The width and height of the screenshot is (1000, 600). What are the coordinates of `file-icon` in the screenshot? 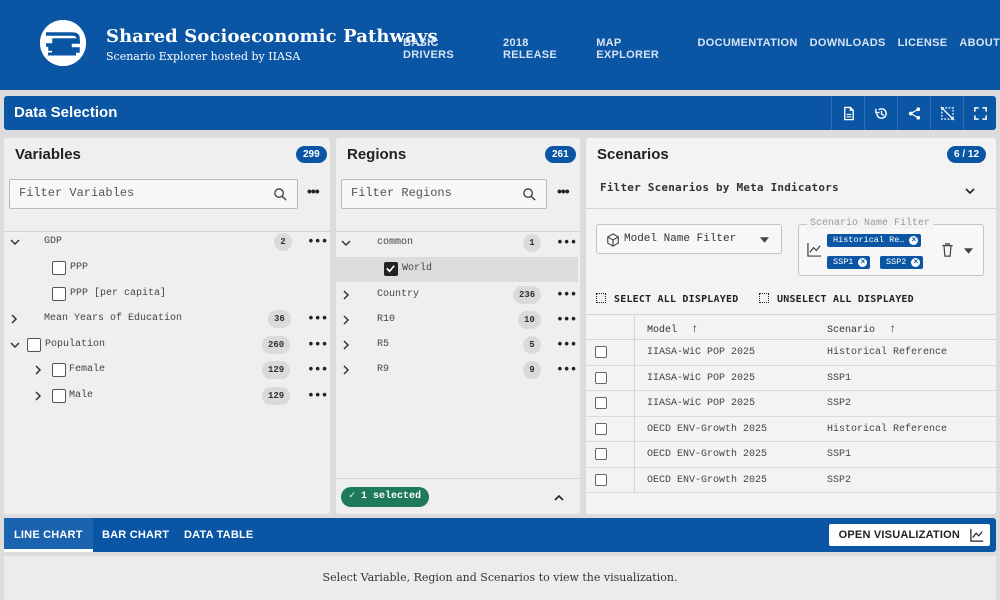 It's located at (847, 113).